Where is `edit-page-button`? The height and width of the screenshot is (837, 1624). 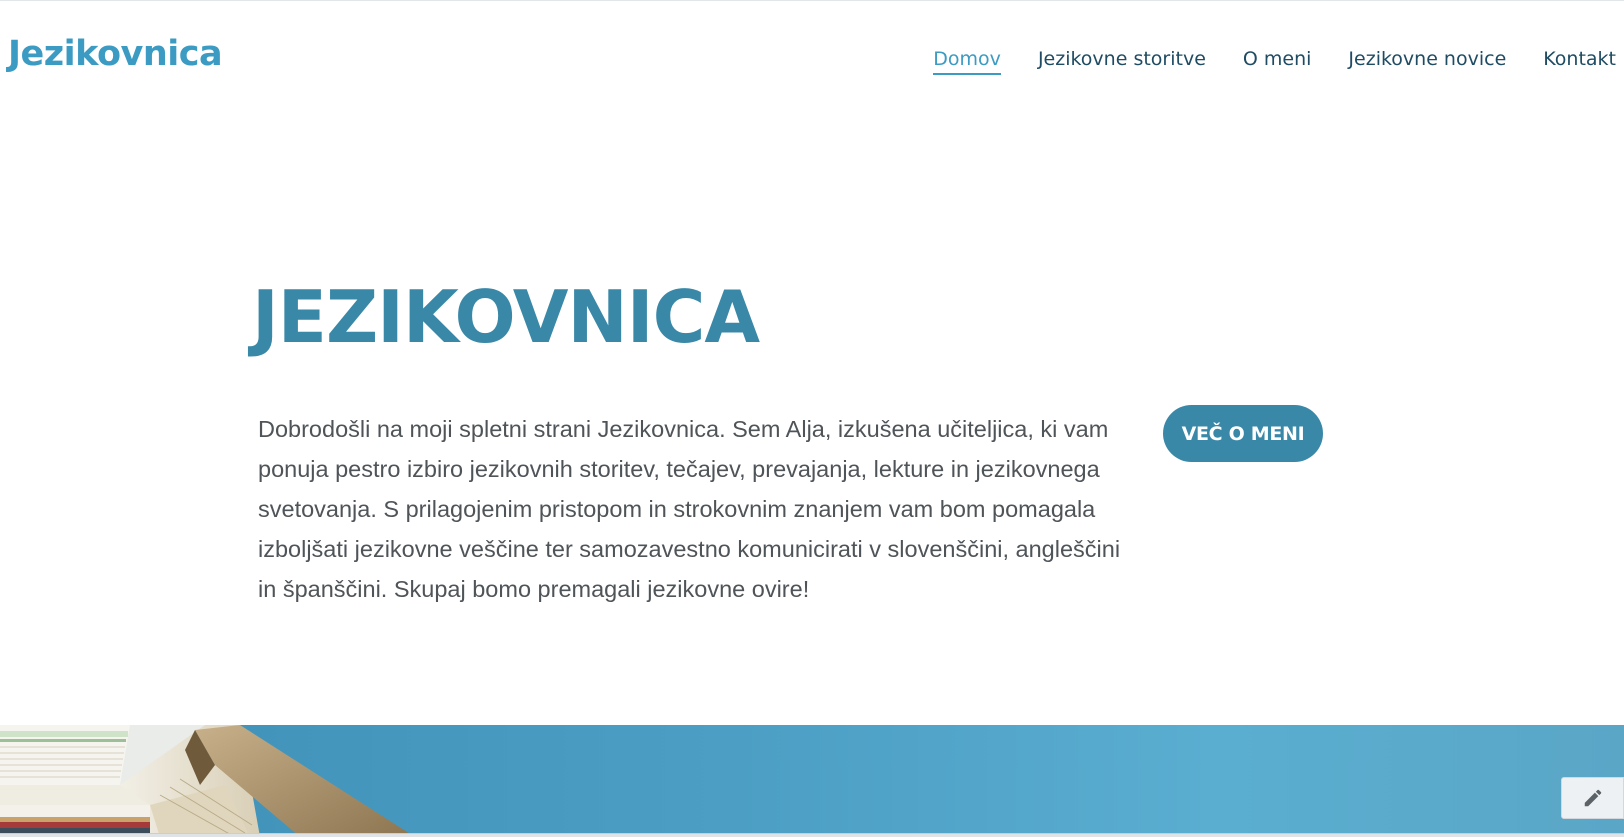 edit-page-button is located at coordinates (1592, 798).